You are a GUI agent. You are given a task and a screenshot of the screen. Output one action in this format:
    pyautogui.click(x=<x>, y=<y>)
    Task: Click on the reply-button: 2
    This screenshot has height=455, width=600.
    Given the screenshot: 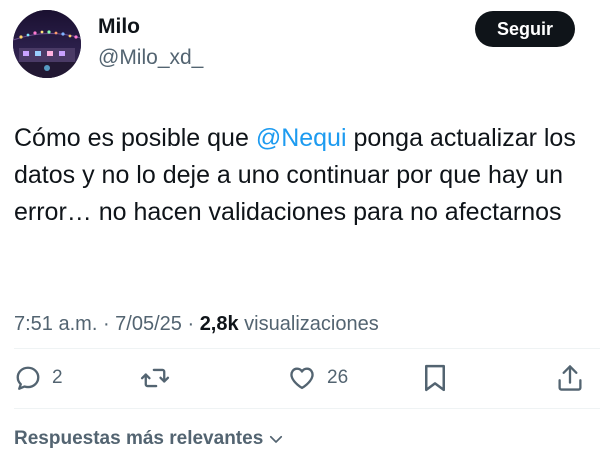 What is the action you would take?
    pyautogui.click(x=38, y=378)
    